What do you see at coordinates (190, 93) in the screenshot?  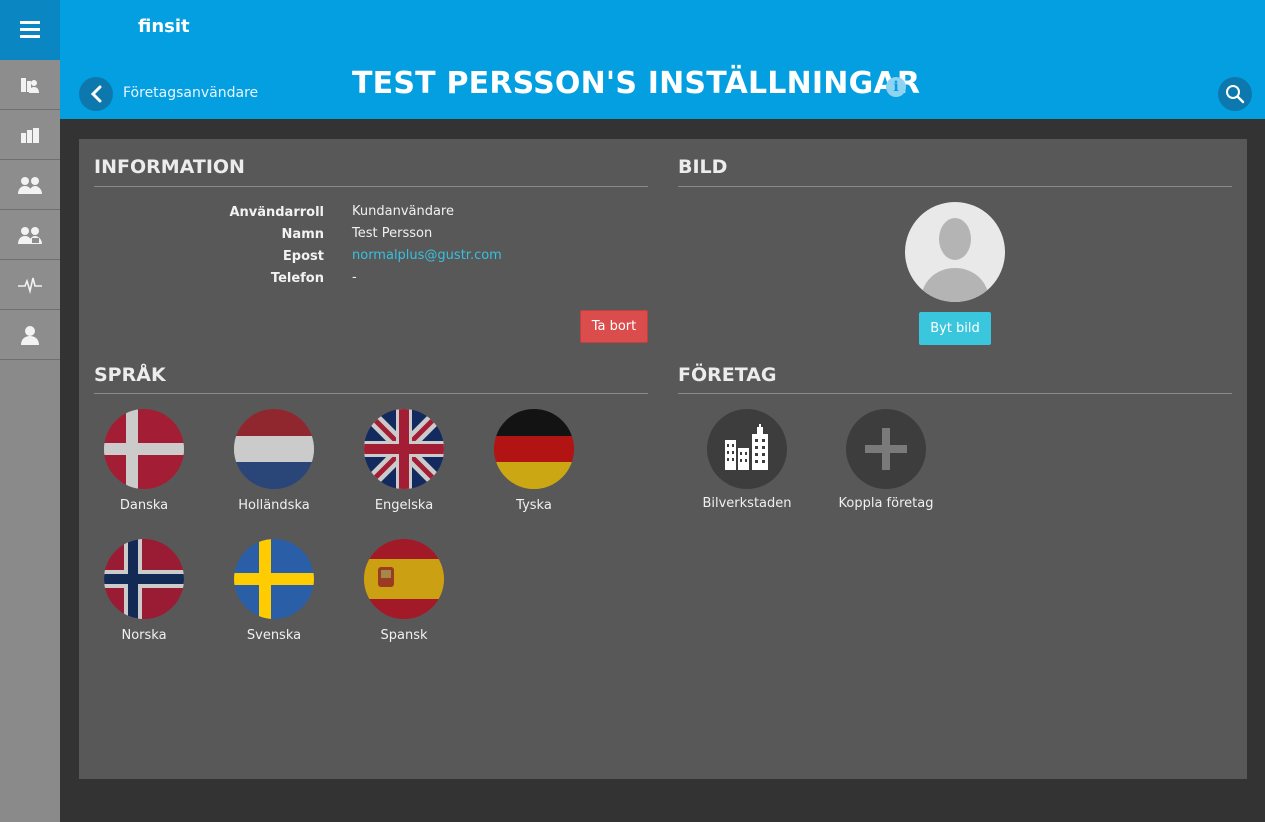 I see `breadcrumb: Företagsanvändare` at bounding box center [190, 93].